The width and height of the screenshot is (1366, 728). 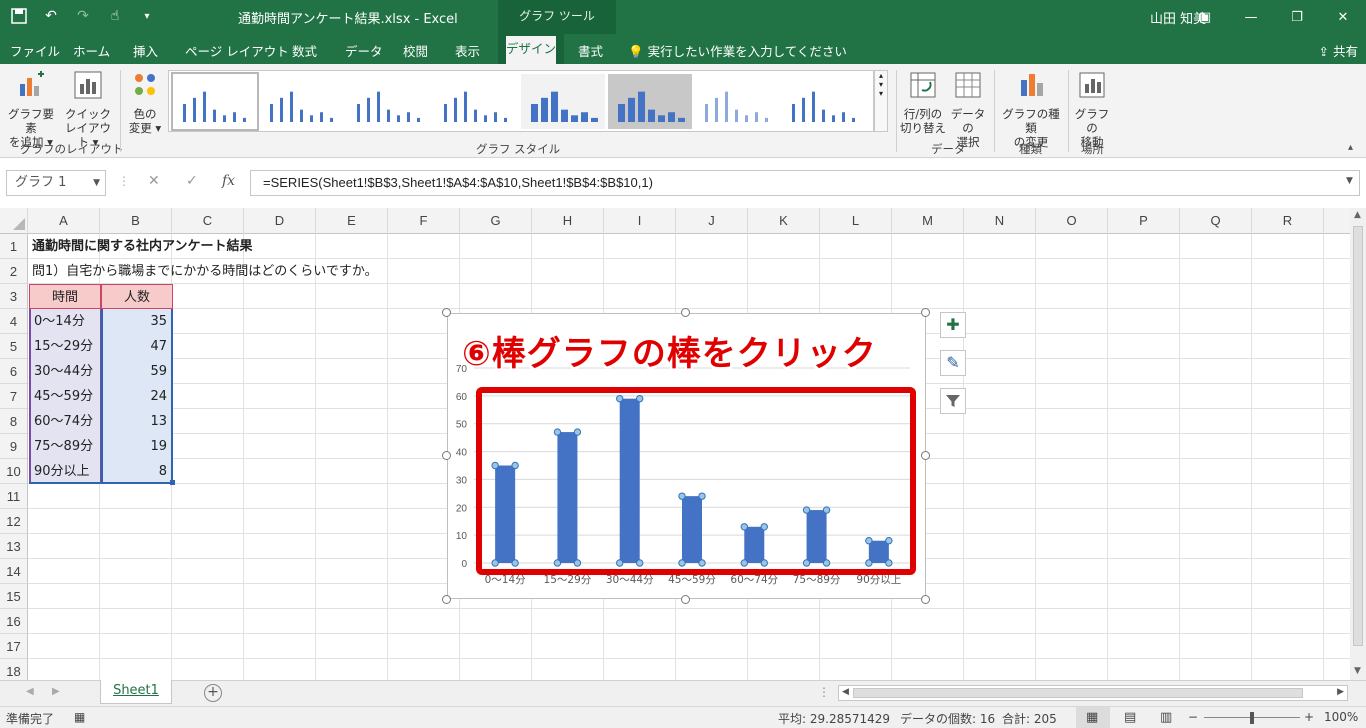 What do you see at coordinates (213, 693) in the screenshot?
I see `add-sheet-icon: +` at bounding box center [213, 693].